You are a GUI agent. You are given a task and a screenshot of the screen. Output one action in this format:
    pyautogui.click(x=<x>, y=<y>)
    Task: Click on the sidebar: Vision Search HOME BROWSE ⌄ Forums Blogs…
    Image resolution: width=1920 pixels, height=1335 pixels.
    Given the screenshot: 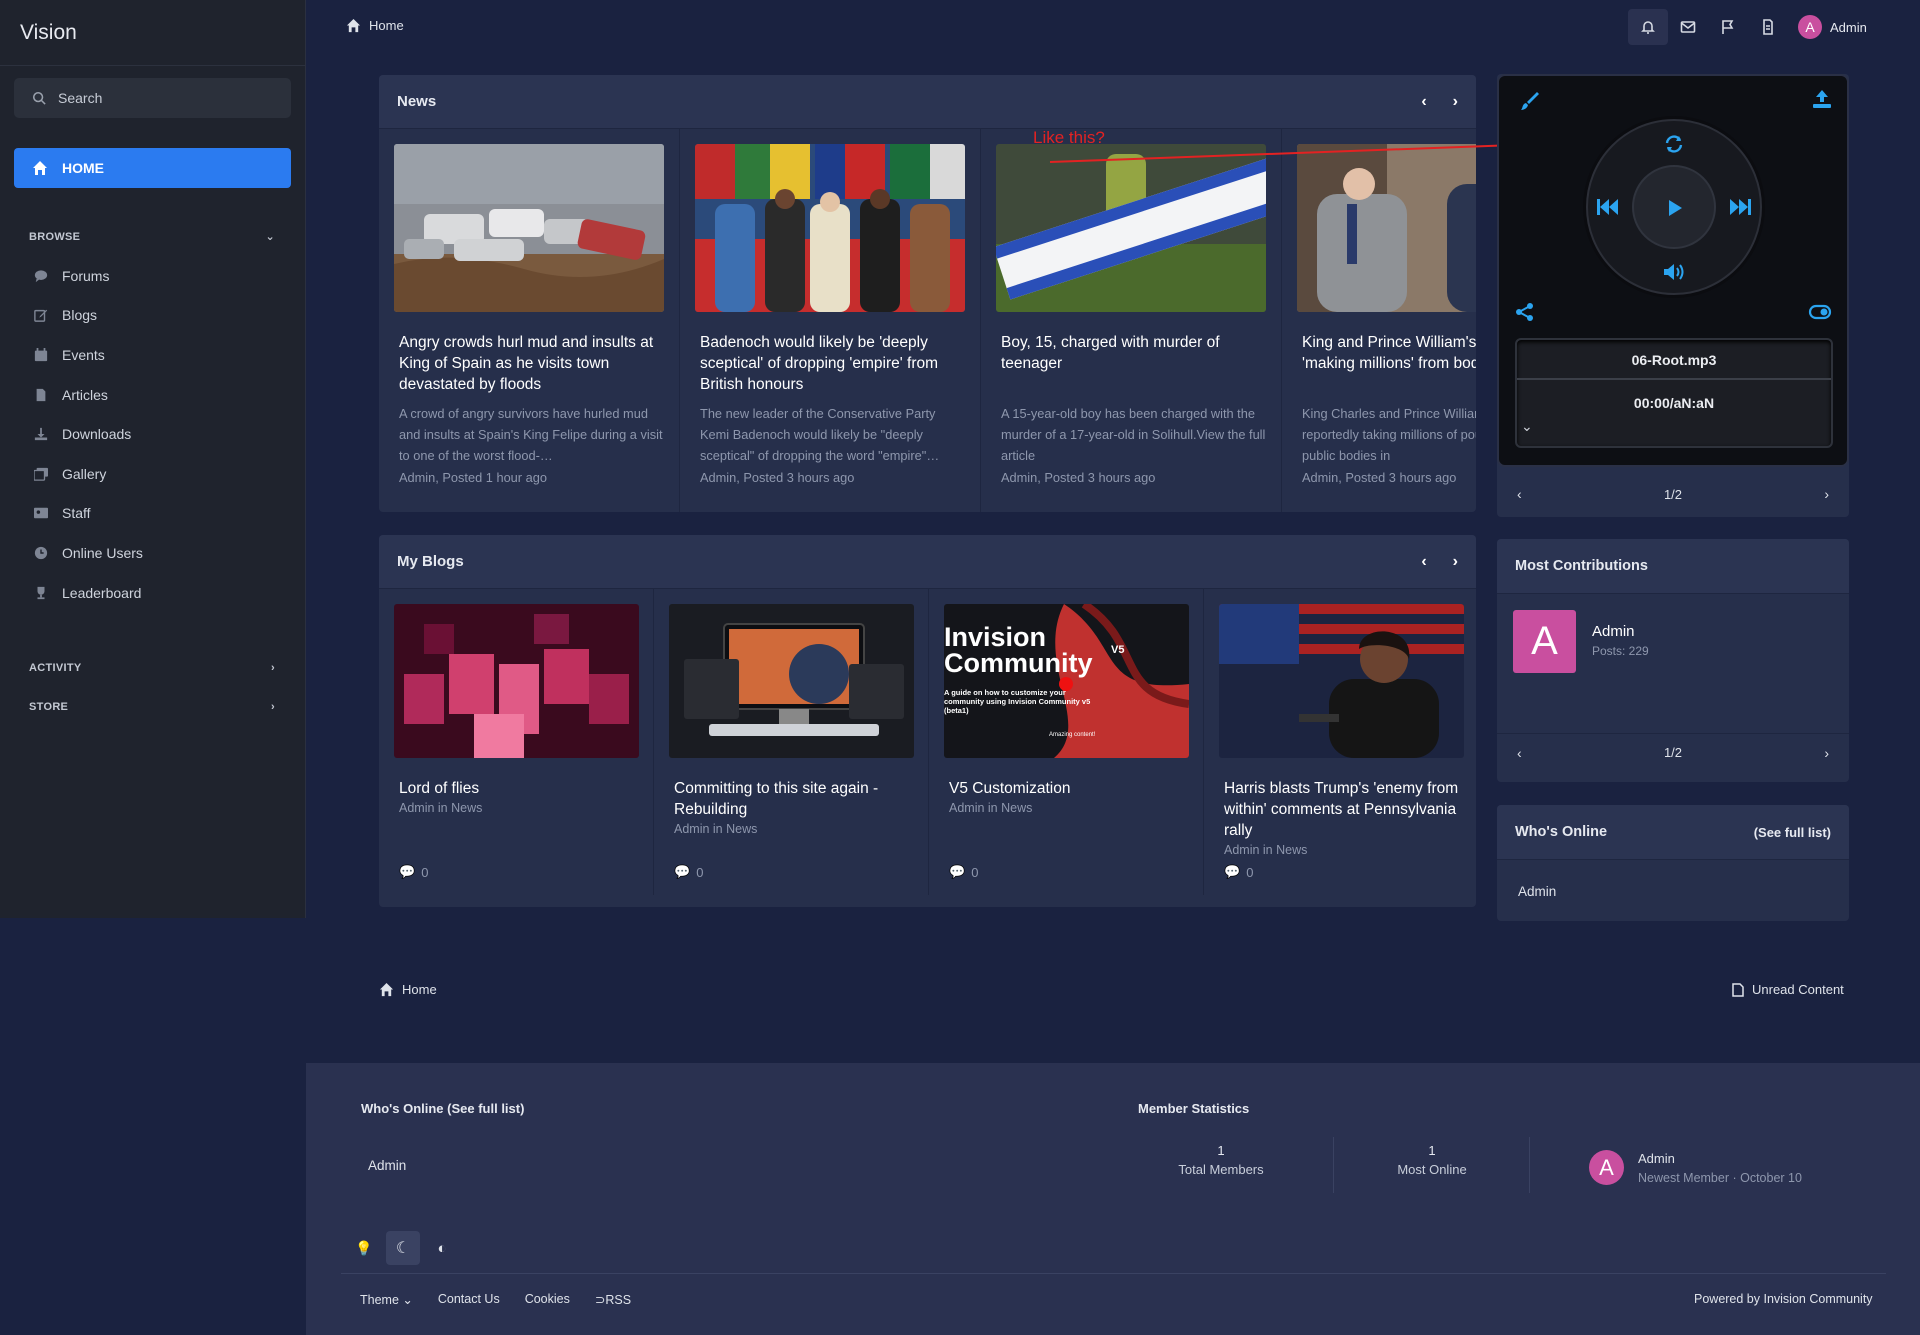 What is the action you would take?
    pyautogui.click(x=153, y=459)
    